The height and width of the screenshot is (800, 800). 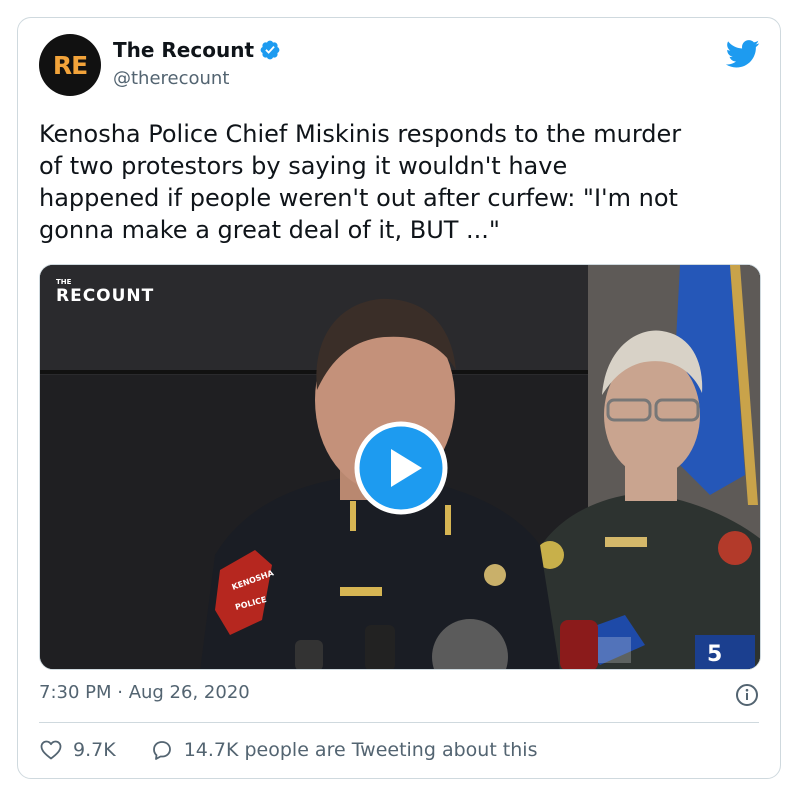 What do you see at coordinates (51, 750) in the screenshot?
I see `heart-icon` at bounding box center [51, 750].